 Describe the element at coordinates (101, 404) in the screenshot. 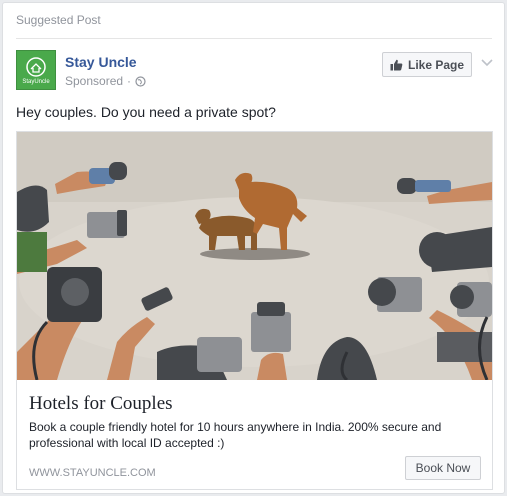

I see `ad-headline: Hotels for Couples` at that location.